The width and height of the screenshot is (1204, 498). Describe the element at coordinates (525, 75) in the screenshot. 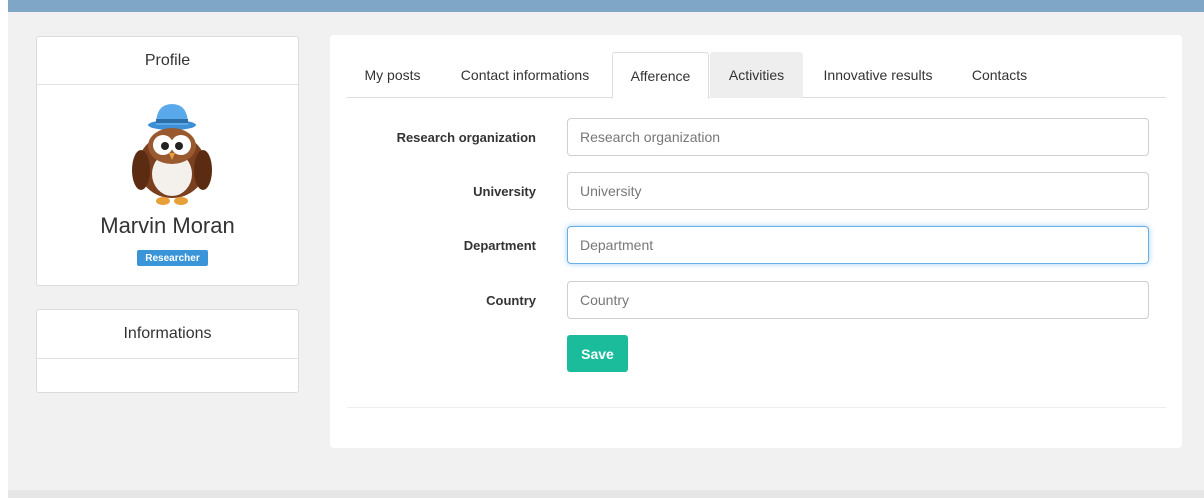

I see `tab-contact-informations: Contact informations` at that location.